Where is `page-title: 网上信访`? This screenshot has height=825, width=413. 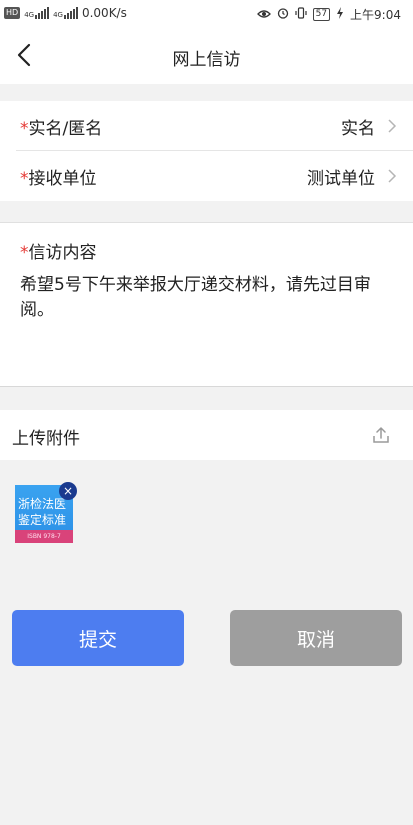
page-title: 网上信访 is located at coordinates (206, 60).